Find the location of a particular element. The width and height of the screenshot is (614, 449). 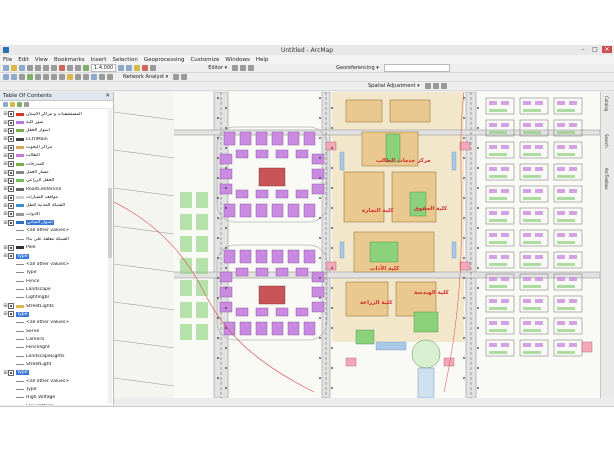

toc-legend-item: High Voltage is located at coordinates (56, 398).